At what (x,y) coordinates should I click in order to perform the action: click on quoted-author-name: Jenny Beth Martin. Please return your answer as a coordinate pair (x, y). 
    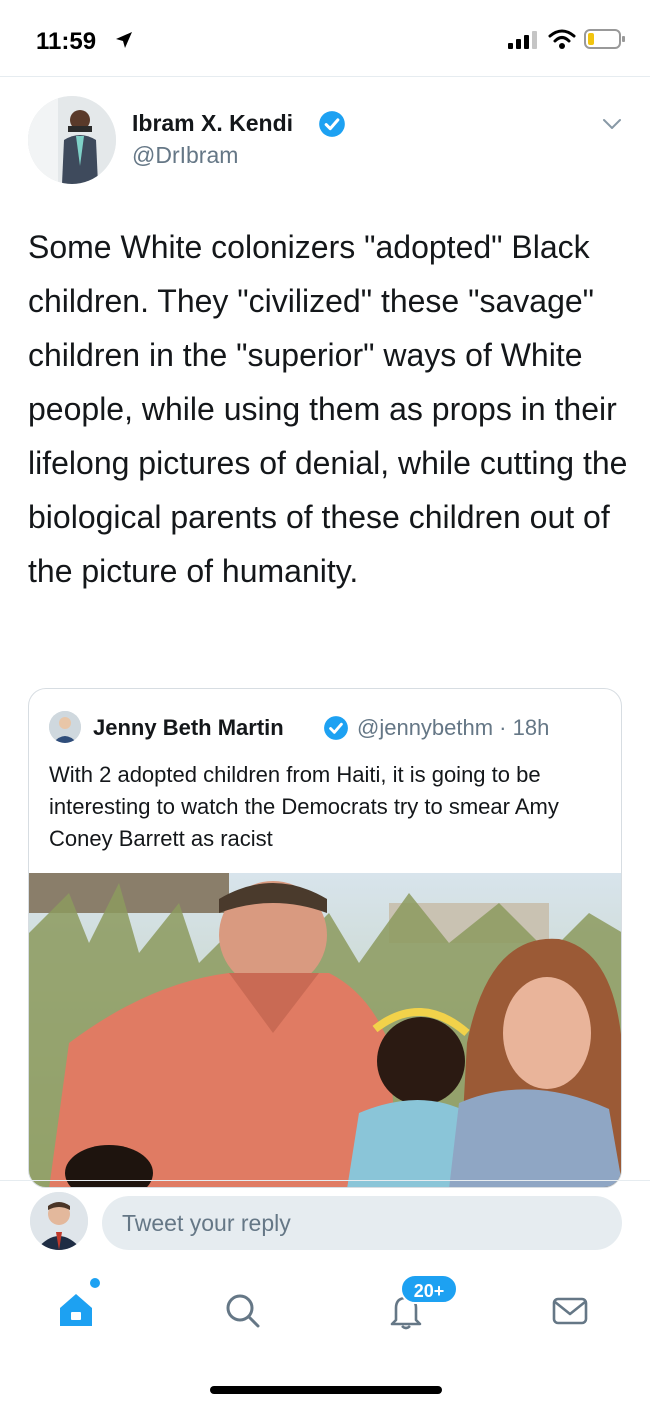
    Looking at the image, I should click on (188, 728).